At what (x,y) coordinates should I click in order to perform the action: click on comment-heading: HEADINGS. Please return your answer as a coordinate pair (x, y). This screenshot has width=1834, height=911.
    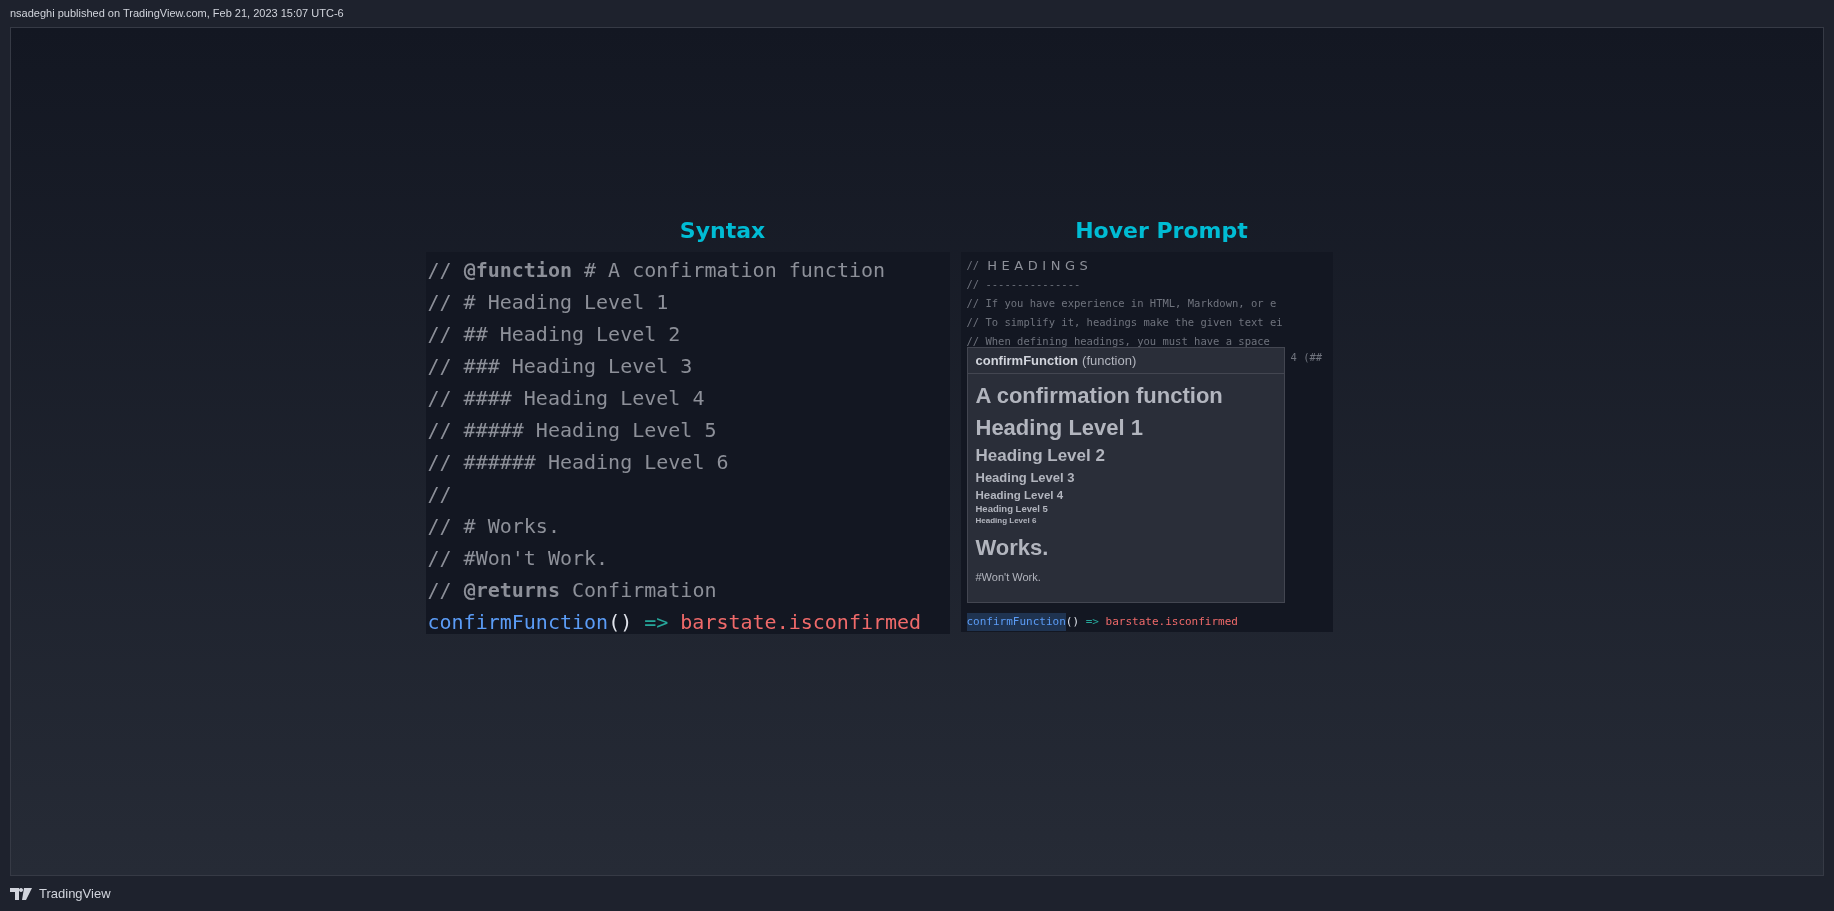
    Looking at the image, I should click on (1040, 266).